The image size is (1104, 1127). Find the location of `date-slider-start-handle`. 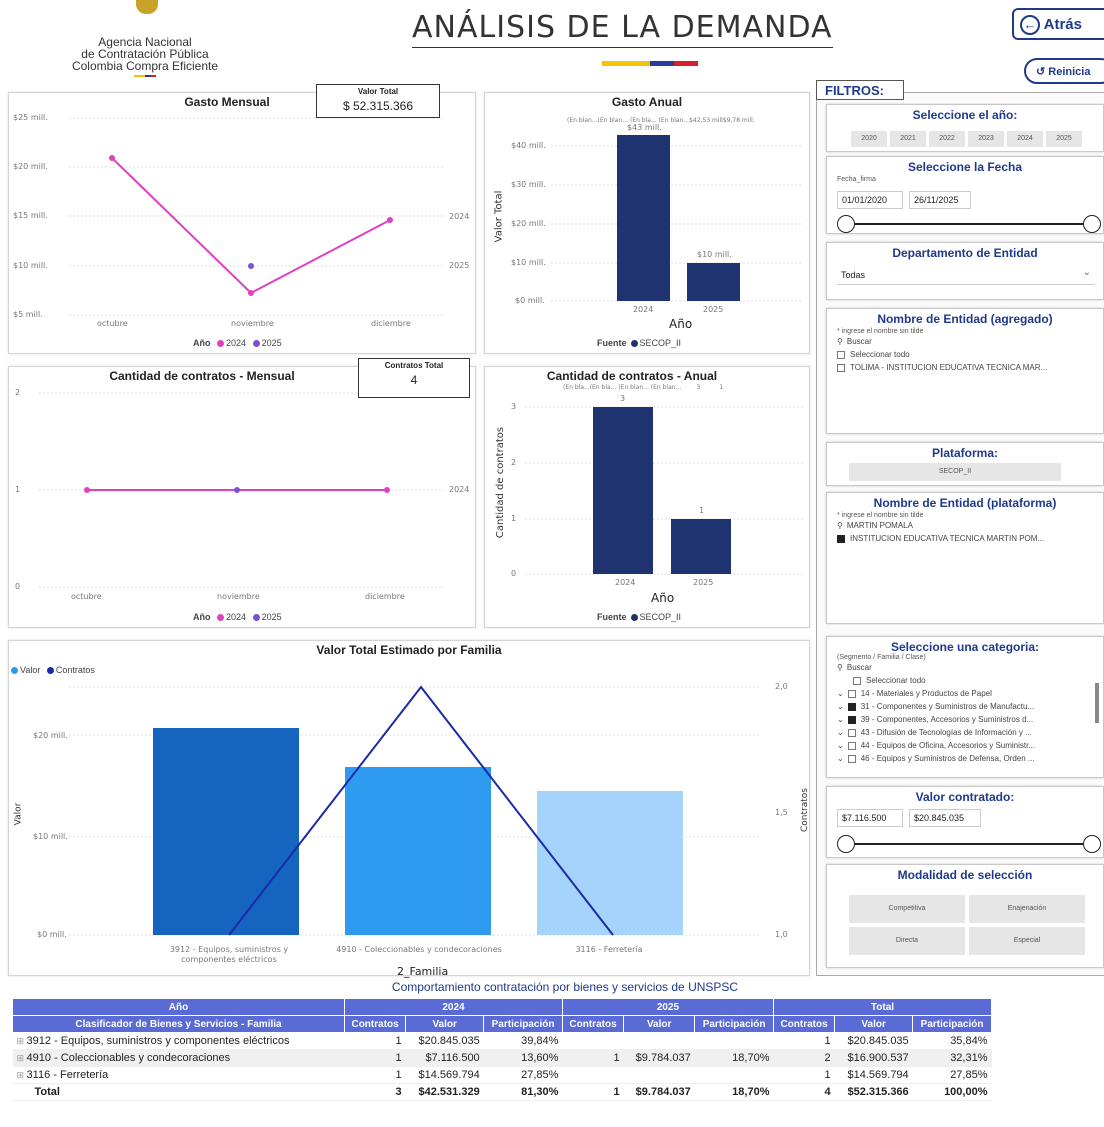

date-slider-start-handle is located at coordinates (846, 224).